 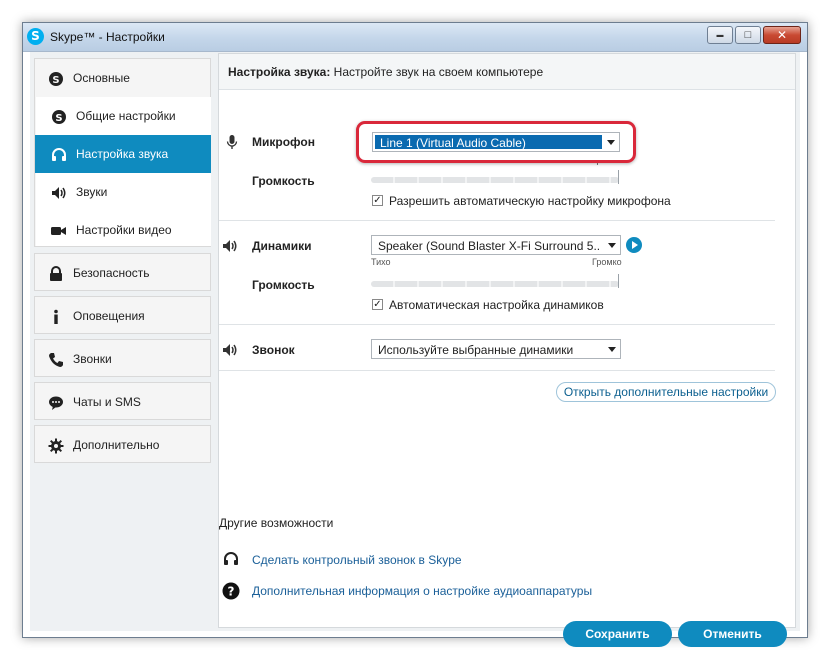 What do you see at coordinates (107, 402) in the screenshot?
I see `sidebar-item-label: Чаты и SMS` at bounding box center [107, 402].